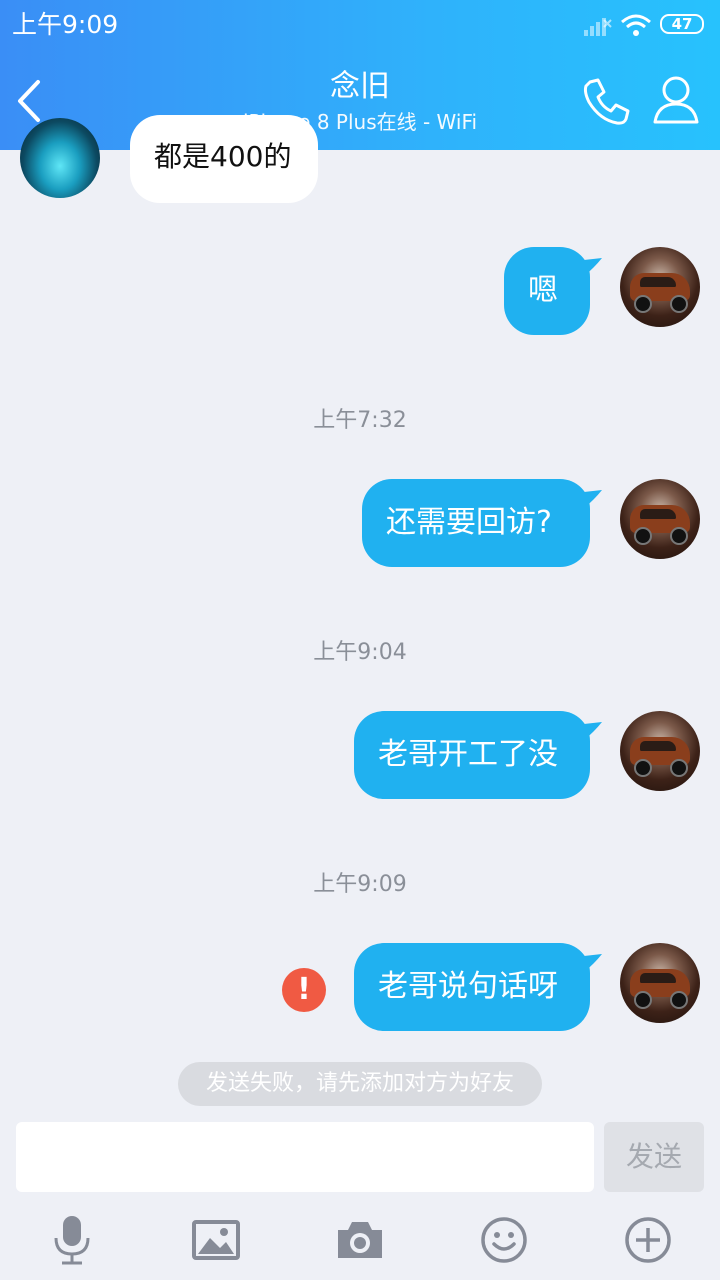  I want to click on message-bubble-outgoing: 嗯, so click(547, 291).